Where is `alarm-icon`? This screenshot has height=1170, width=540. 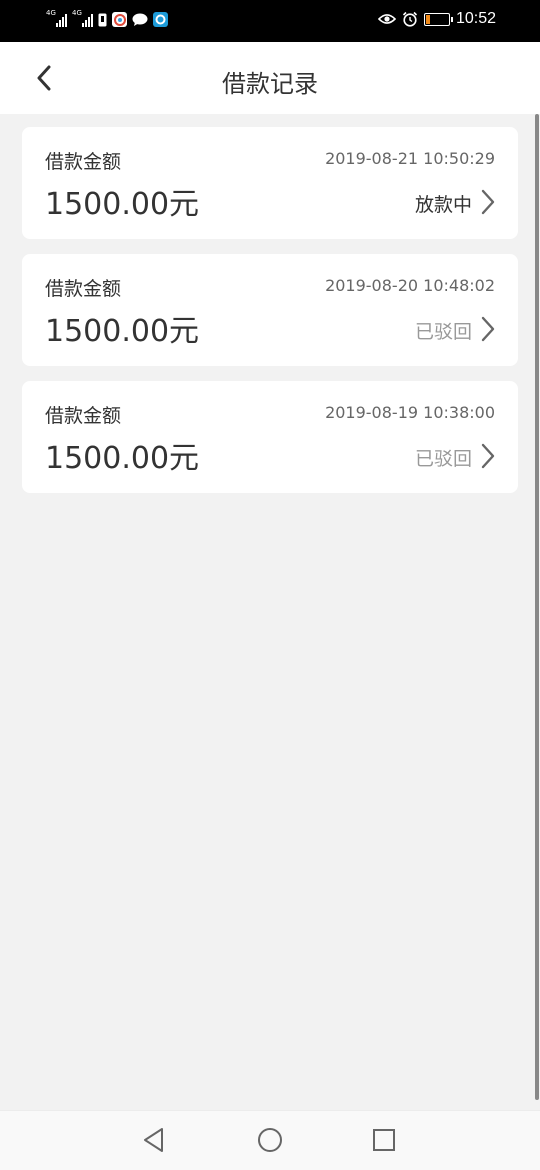 alarm-icon is located at coordinates (410, 19).